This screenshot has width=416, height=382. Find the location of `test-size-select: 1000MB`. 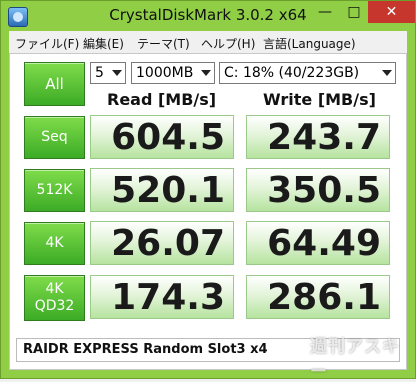

test-size-select: 1000MB is located at coordinates (173, 73).